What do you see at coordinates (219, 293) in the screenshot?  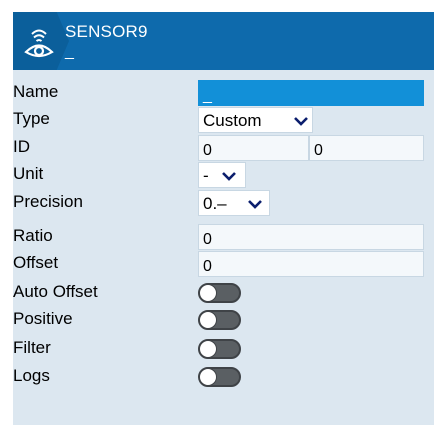 I see `auto-offset-toggle` at bounding box center [219, 293].